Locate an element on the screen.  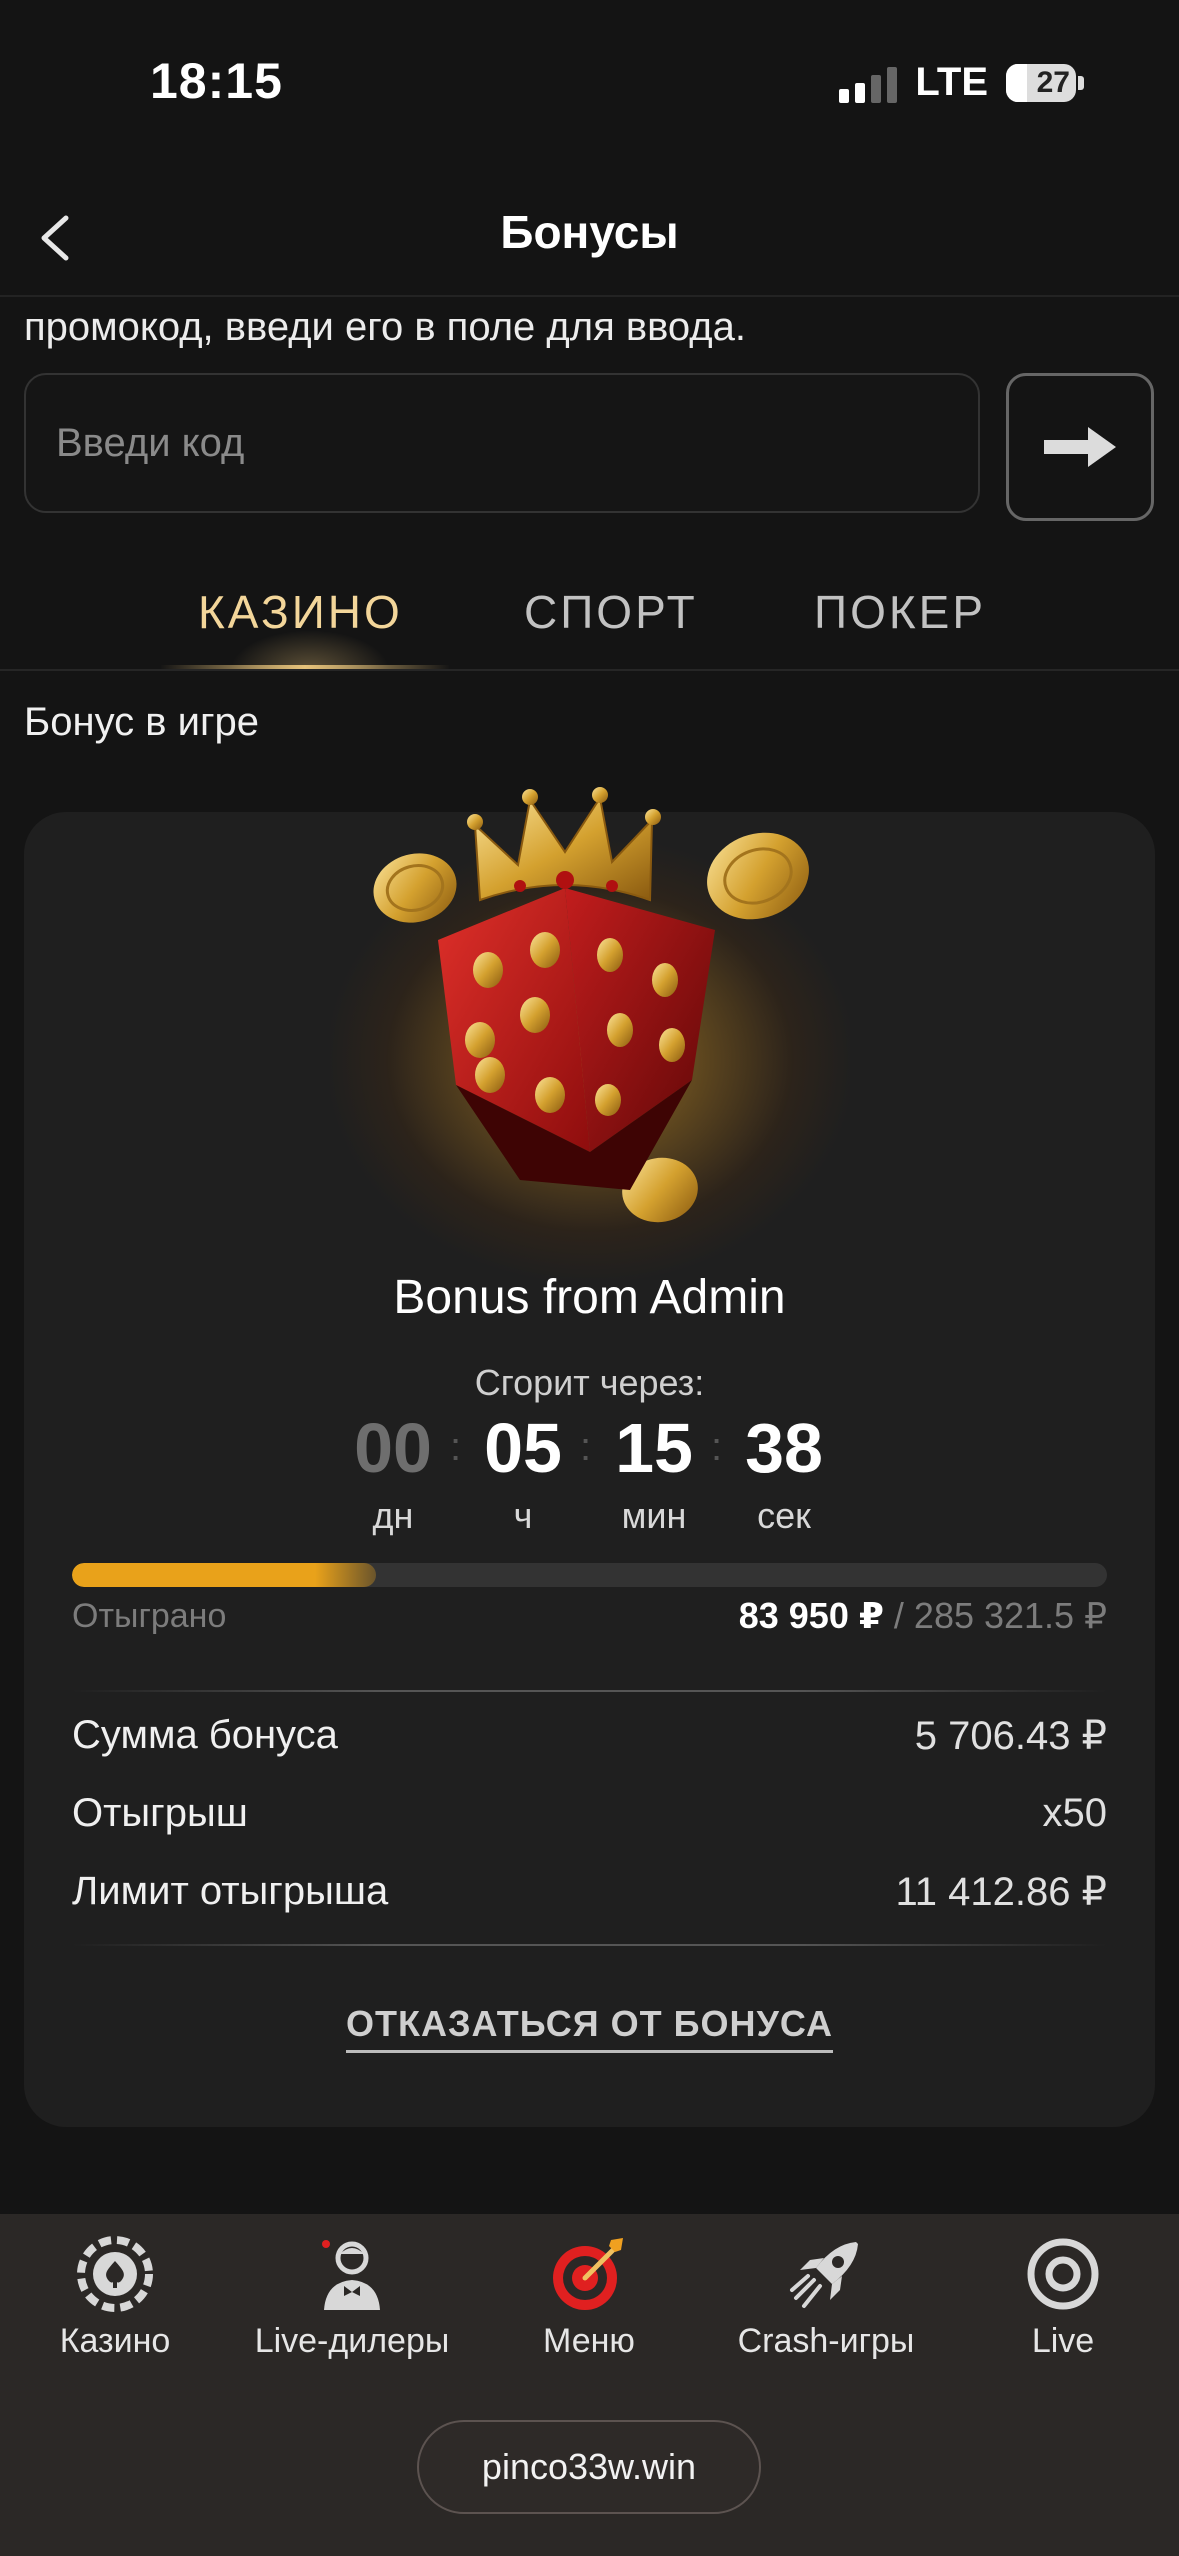
wager-limit-value: 11 412.86 ₽ is located at coordinates (1001, 1892).